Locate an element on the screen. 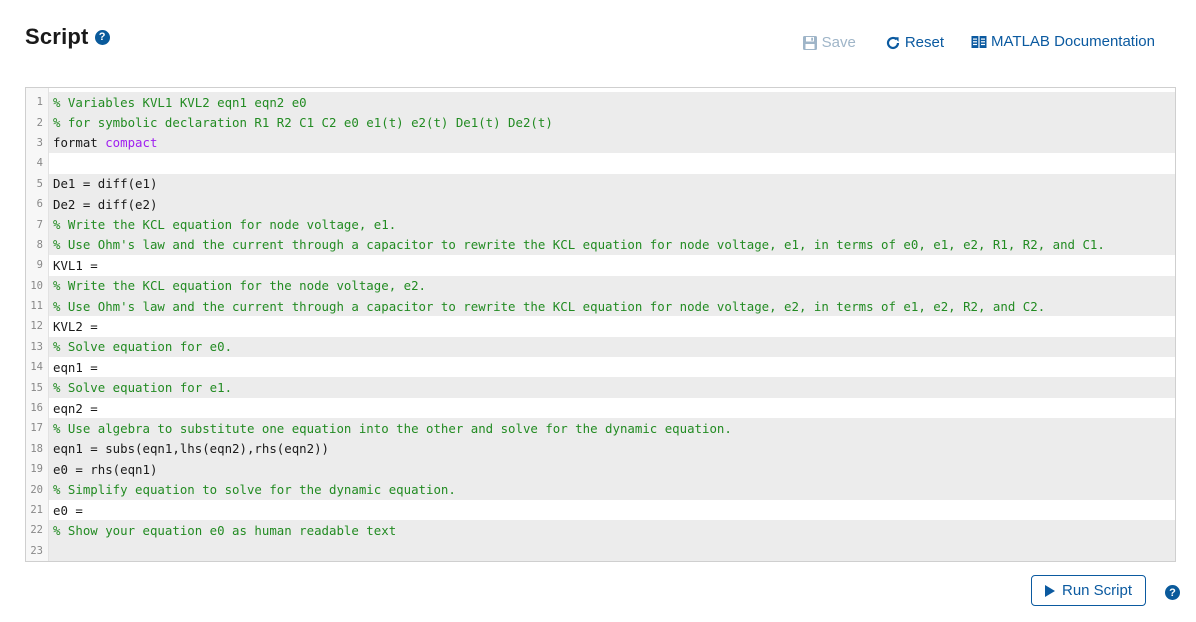 The height and width of the screenshot is (622, 1196). code-line: 3 format compact is located at coordinates (600, 143).